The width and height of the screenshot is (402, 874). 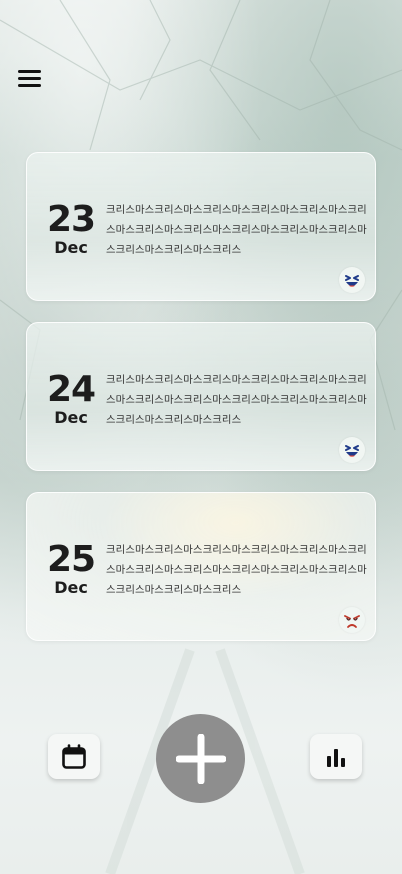 I want to click on entry-date: 25 Dec, so click(x=71, y=569).